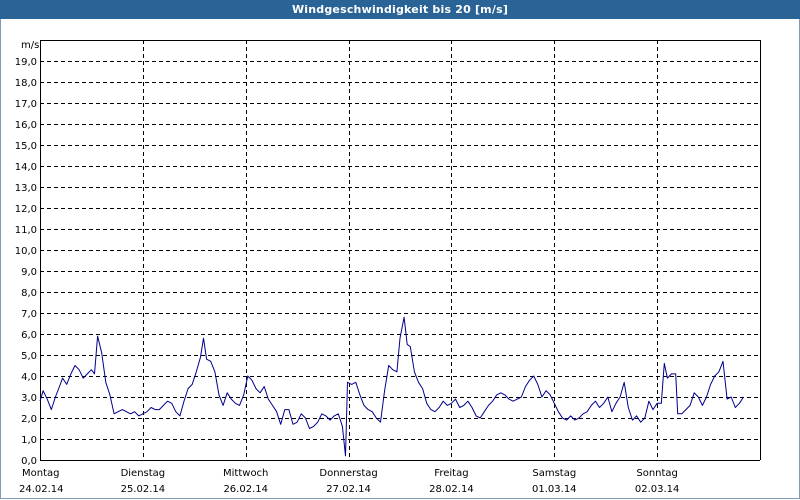  Describe the element at coordinates (143, 473) in the screenshot. I see `x-tick-day-label: Dienstag` at that location.